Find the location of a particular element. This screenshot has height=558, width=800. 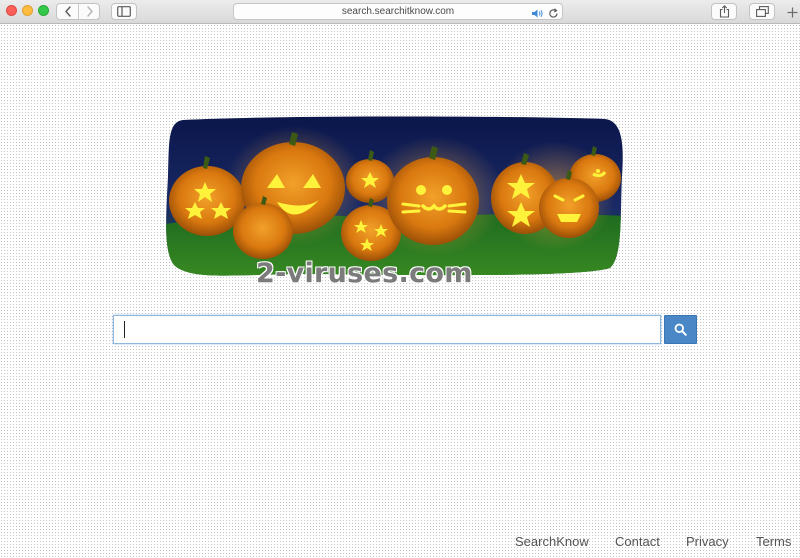

new-tab-button is located at coordinates (792, 12).